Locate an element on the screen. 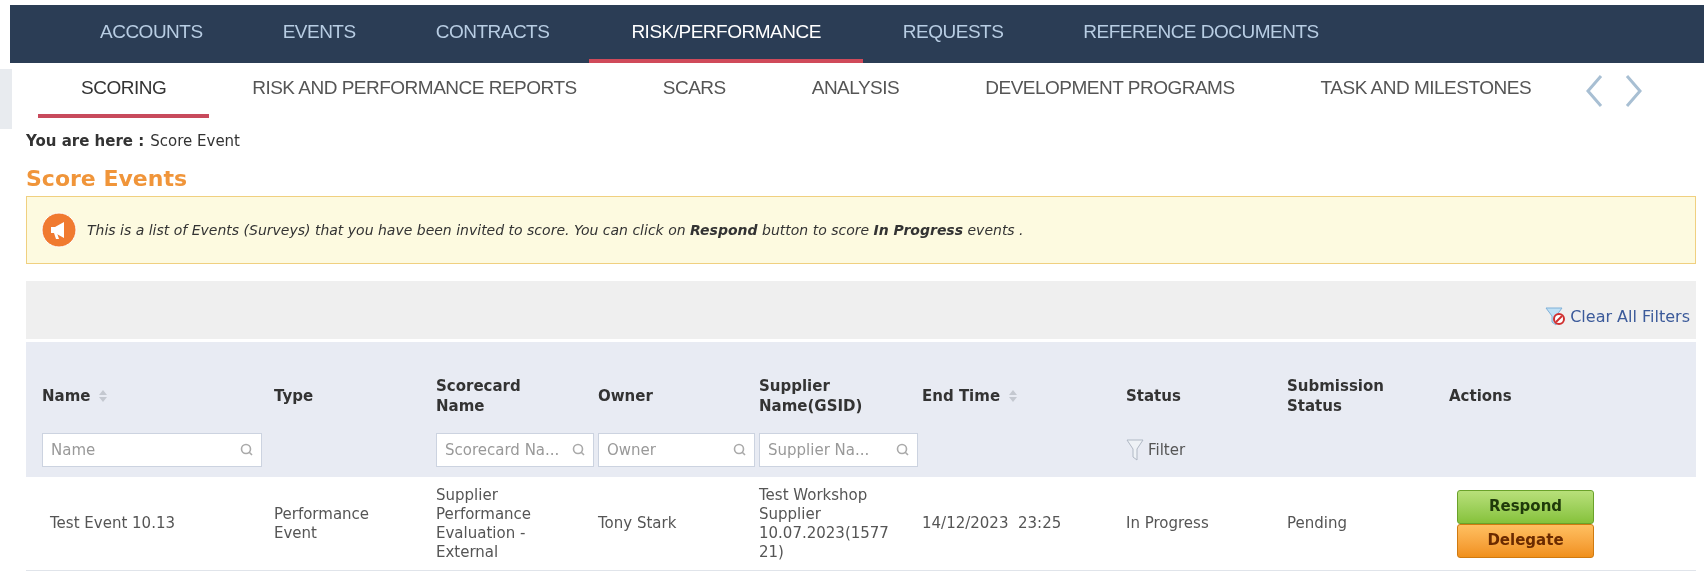 This screenshot has height=581, width=1704. top-nav-tab: REQUESTS is located at coordinates (953, 34).